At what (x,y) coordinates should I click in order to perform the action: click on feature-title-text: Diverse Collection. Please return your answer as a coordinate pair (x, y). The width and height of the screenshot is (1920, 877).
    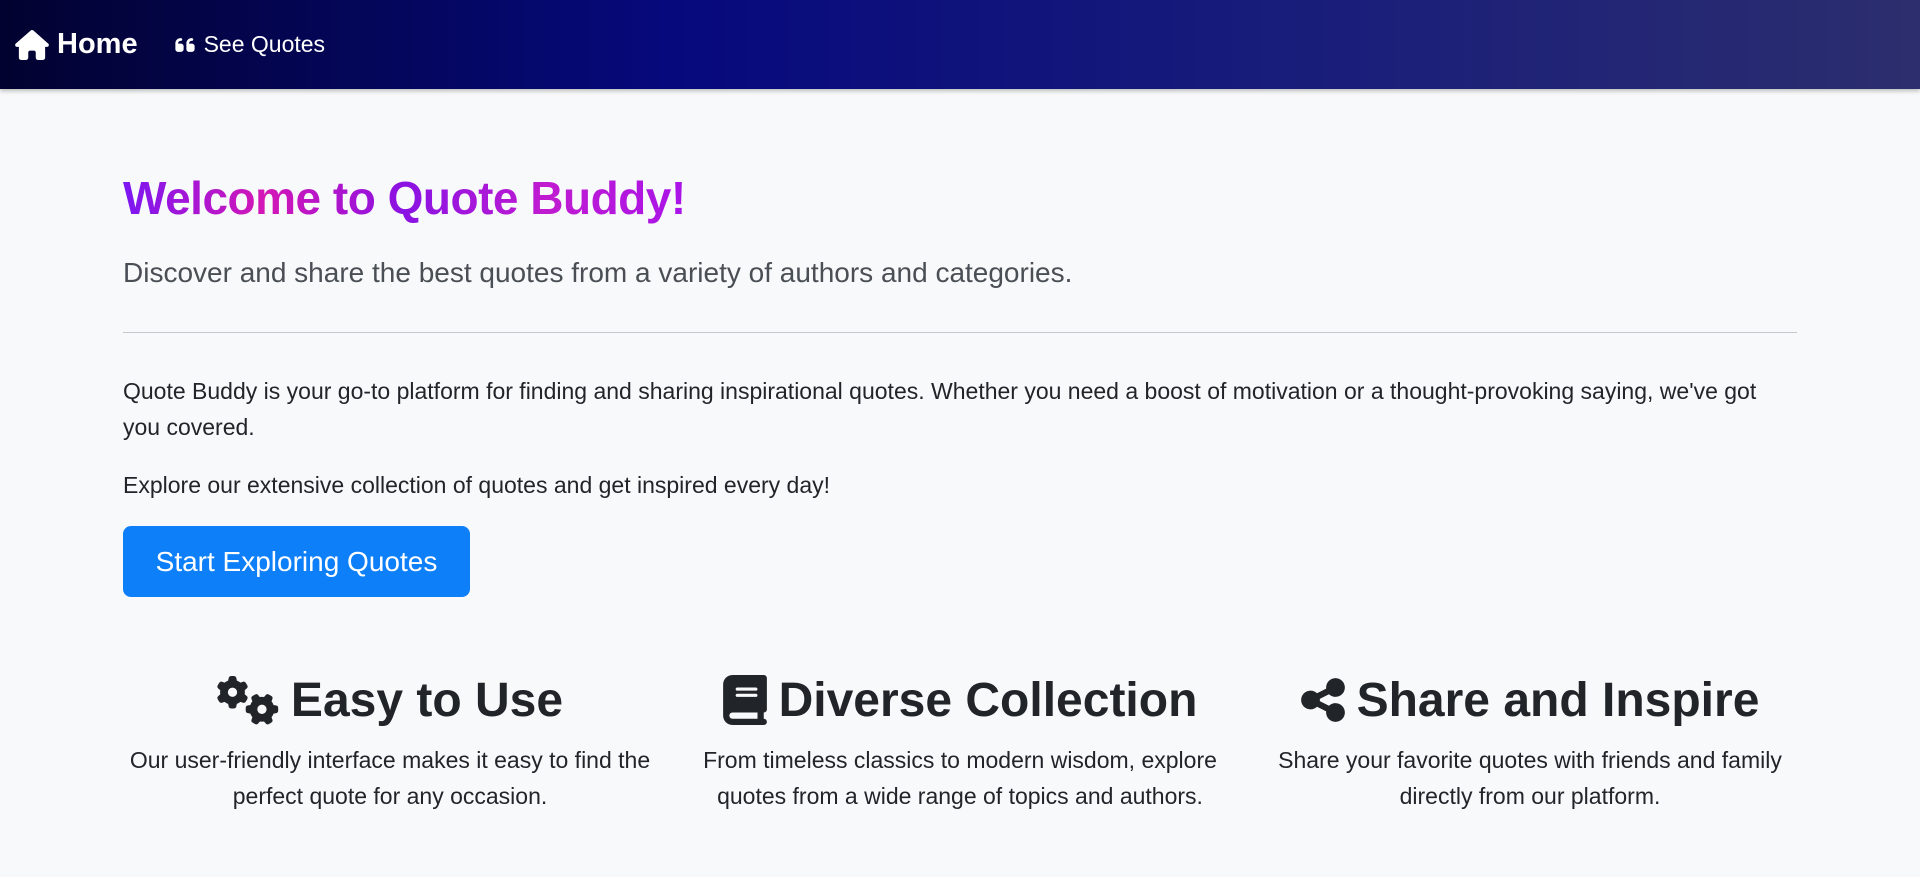
    Looking at the image, I should click on (988, 700).